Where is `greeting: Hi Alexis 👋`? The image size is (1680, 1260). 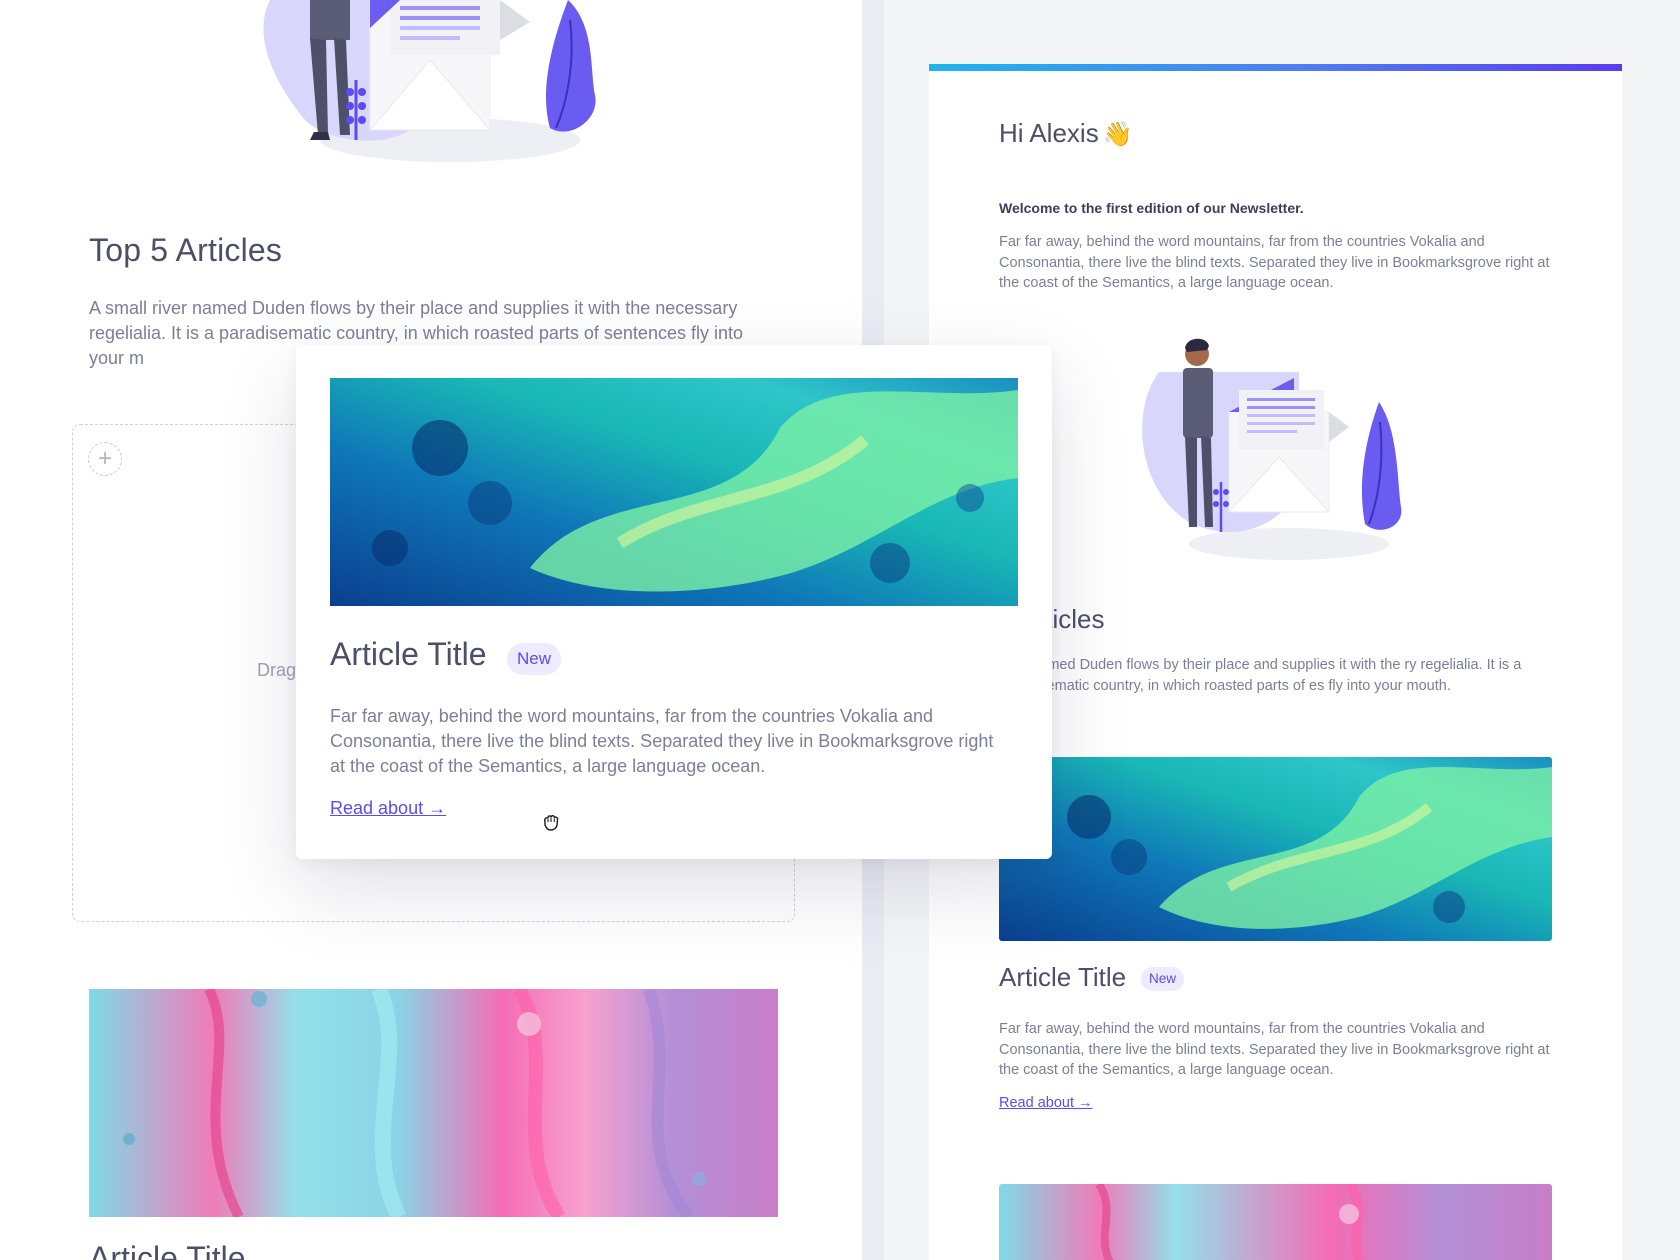 greeting: Hi Alexis 👋 is located at coordinates (1066, 133).